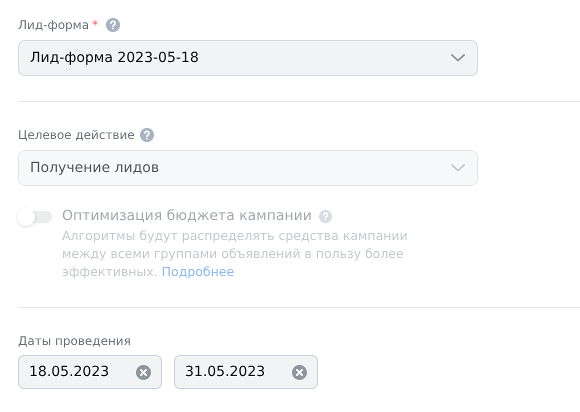 The height and width of the screenshot is (412, 580). Describe the element at coordinates (95, 25) in the screenshot. I see `required-mark: *` at that location.